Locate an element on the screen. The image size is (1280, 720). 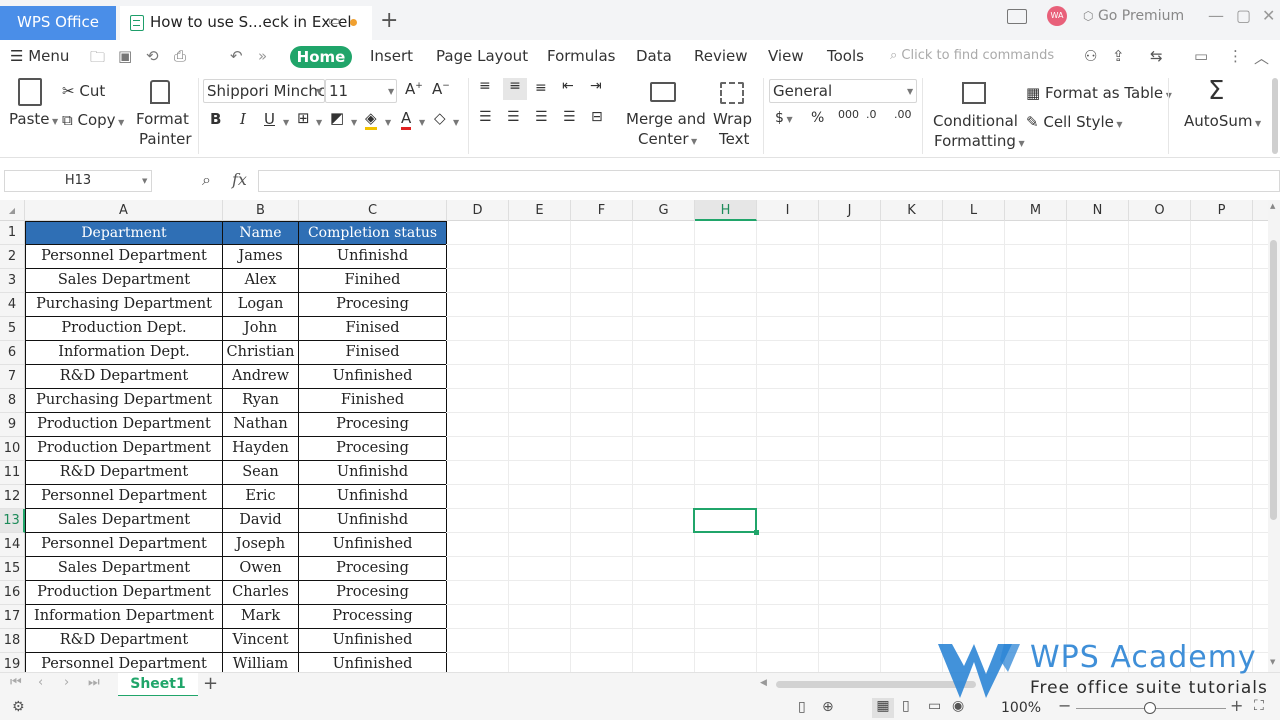
freeze-icon: ⊕ is located at coordinates (828, 707).